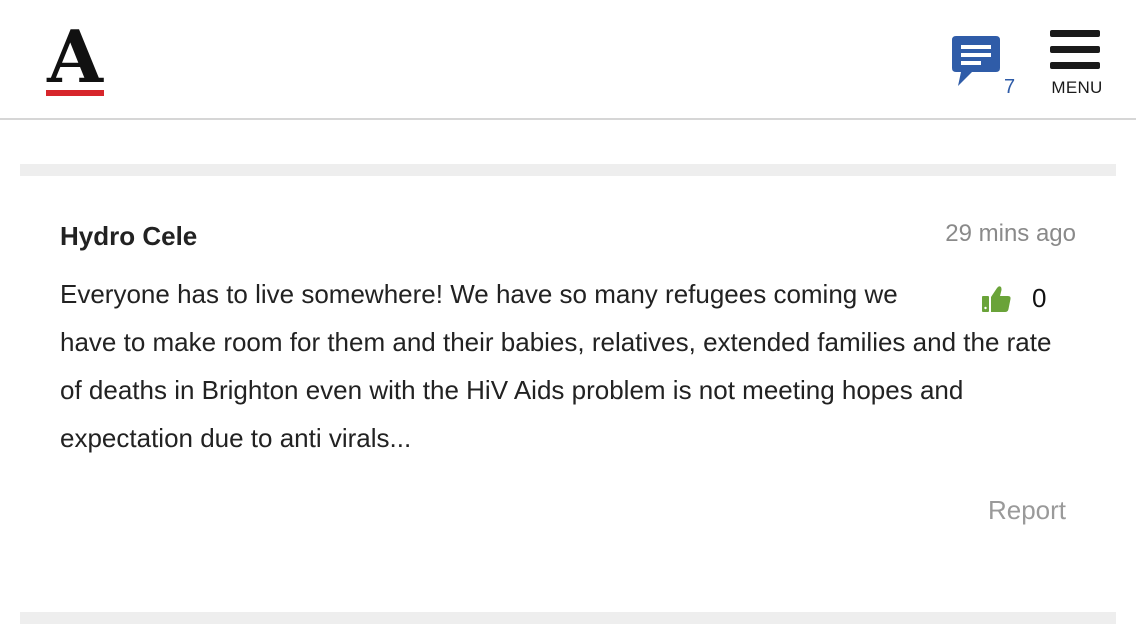  I want to click on menu-label: MENU, so click(1077, 87).